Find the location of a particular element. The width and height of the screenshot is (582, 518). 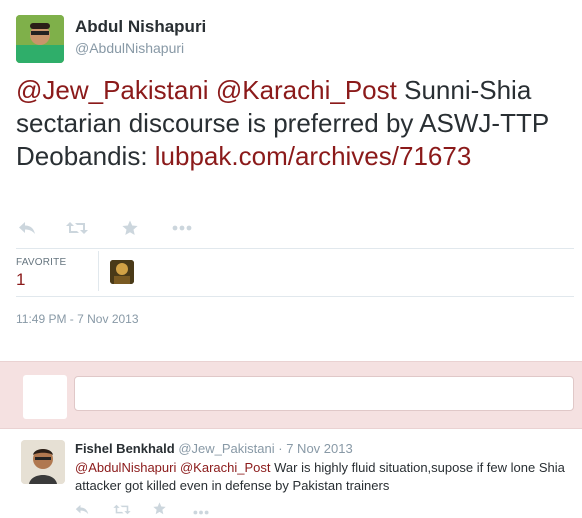

author-avatar is located at coordinates (40, 39).